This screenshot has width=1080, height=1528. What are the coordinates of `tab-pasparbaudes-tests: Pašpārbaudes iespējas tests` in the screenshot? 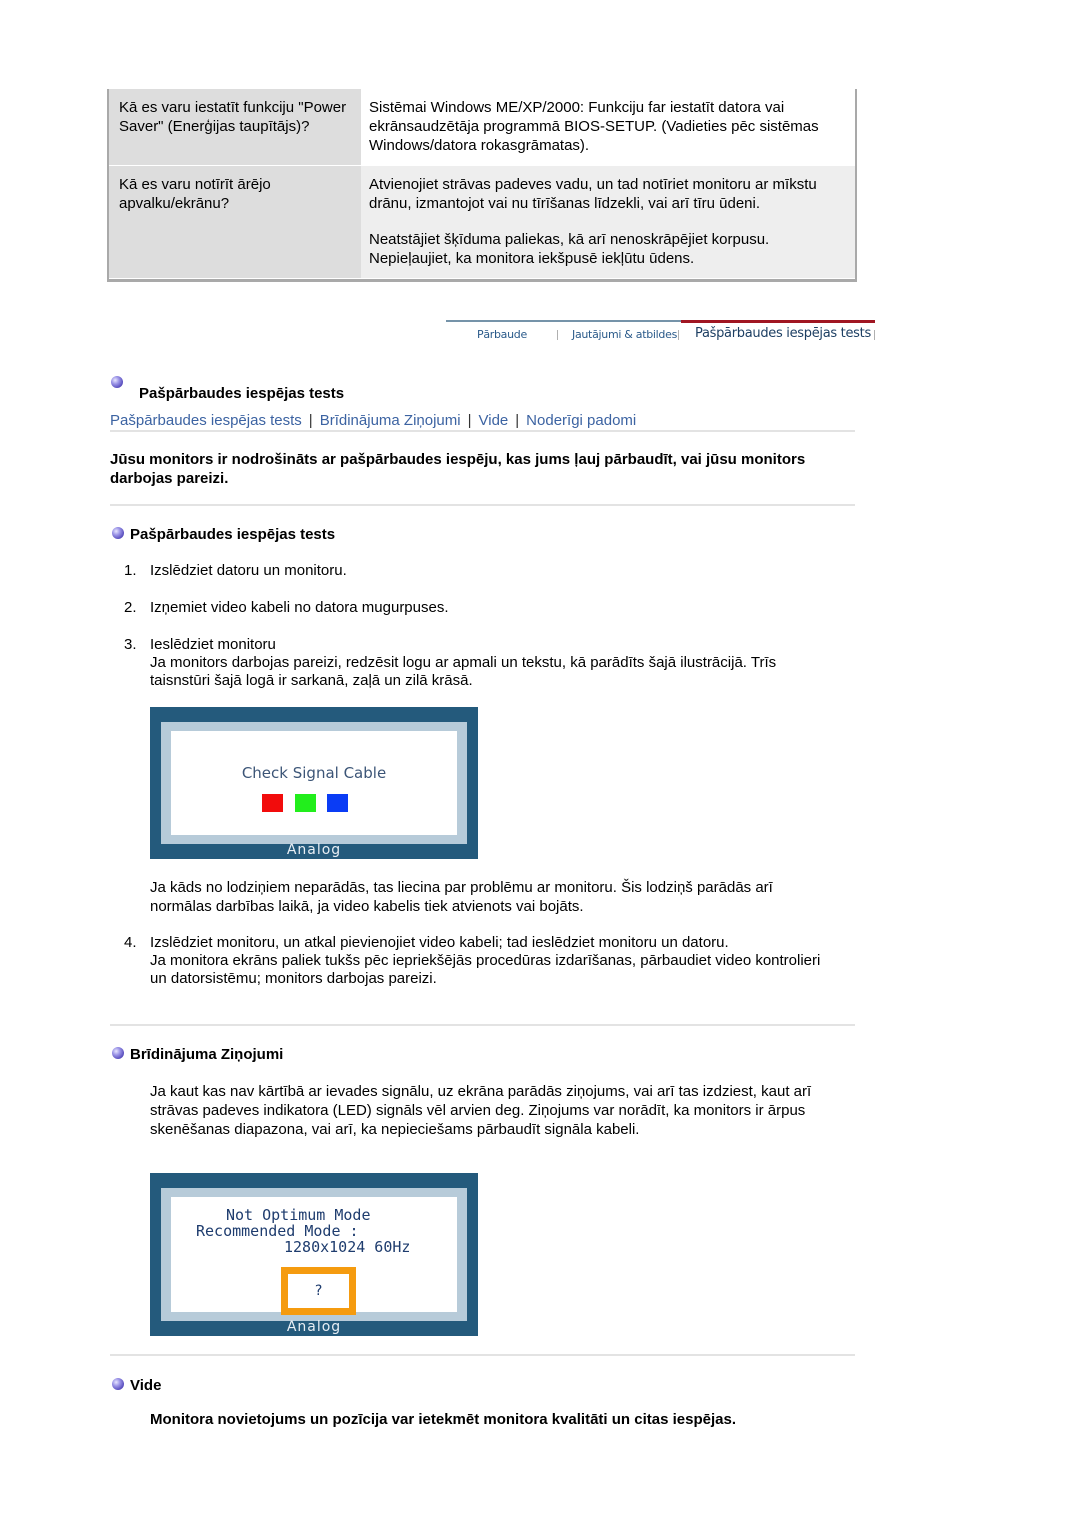 It's located at (783, 333).